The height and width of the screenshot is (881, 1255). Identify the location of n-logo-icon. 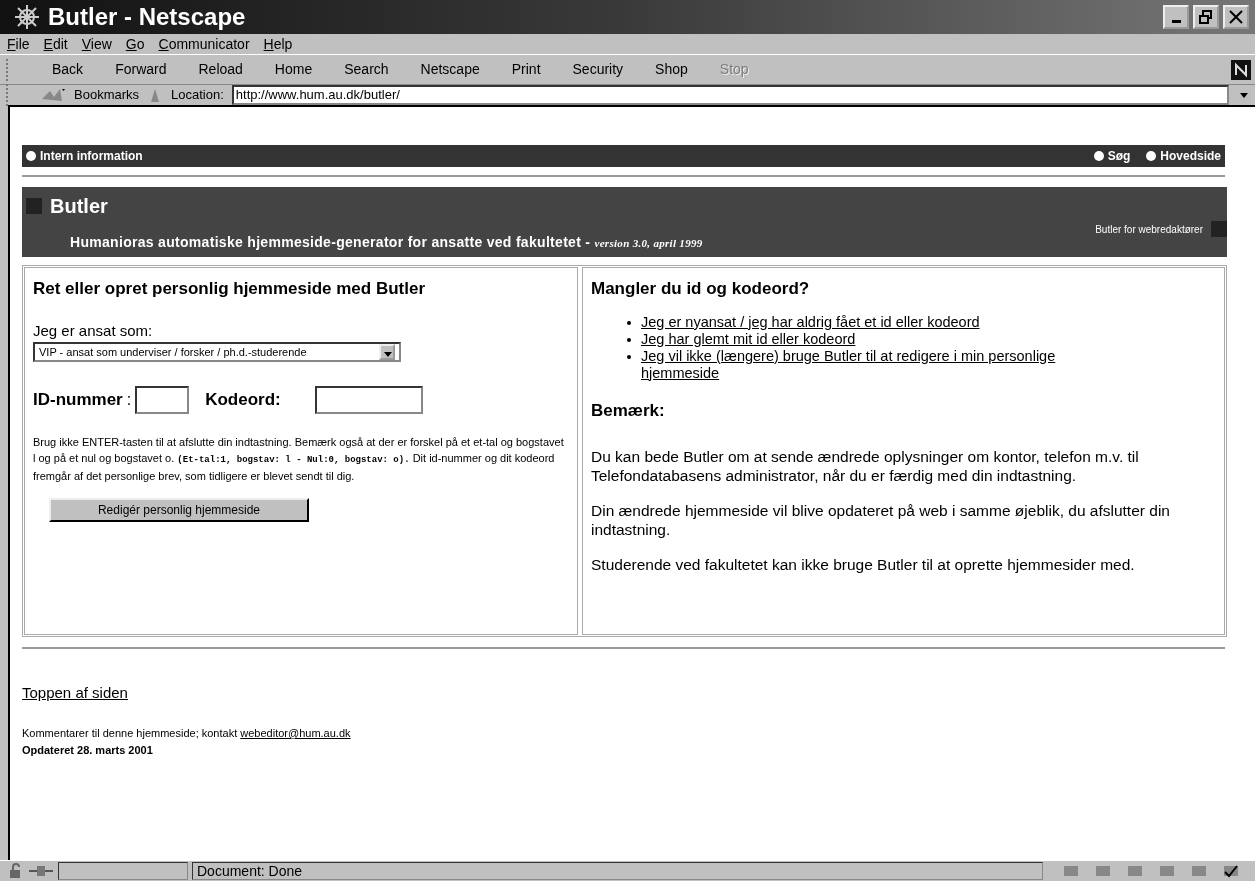
(1241, 69).